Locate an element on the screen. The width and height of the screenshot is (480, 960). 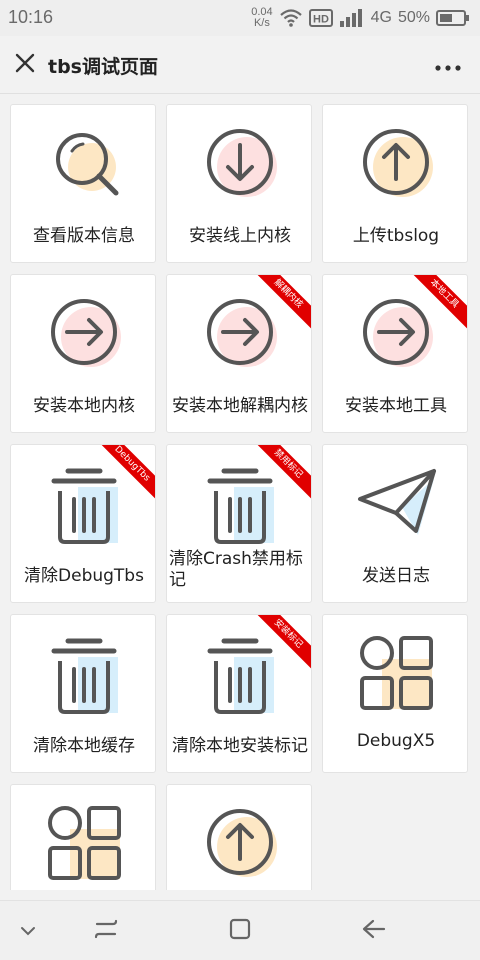
menu-icon is located at coordinates (106, 931).